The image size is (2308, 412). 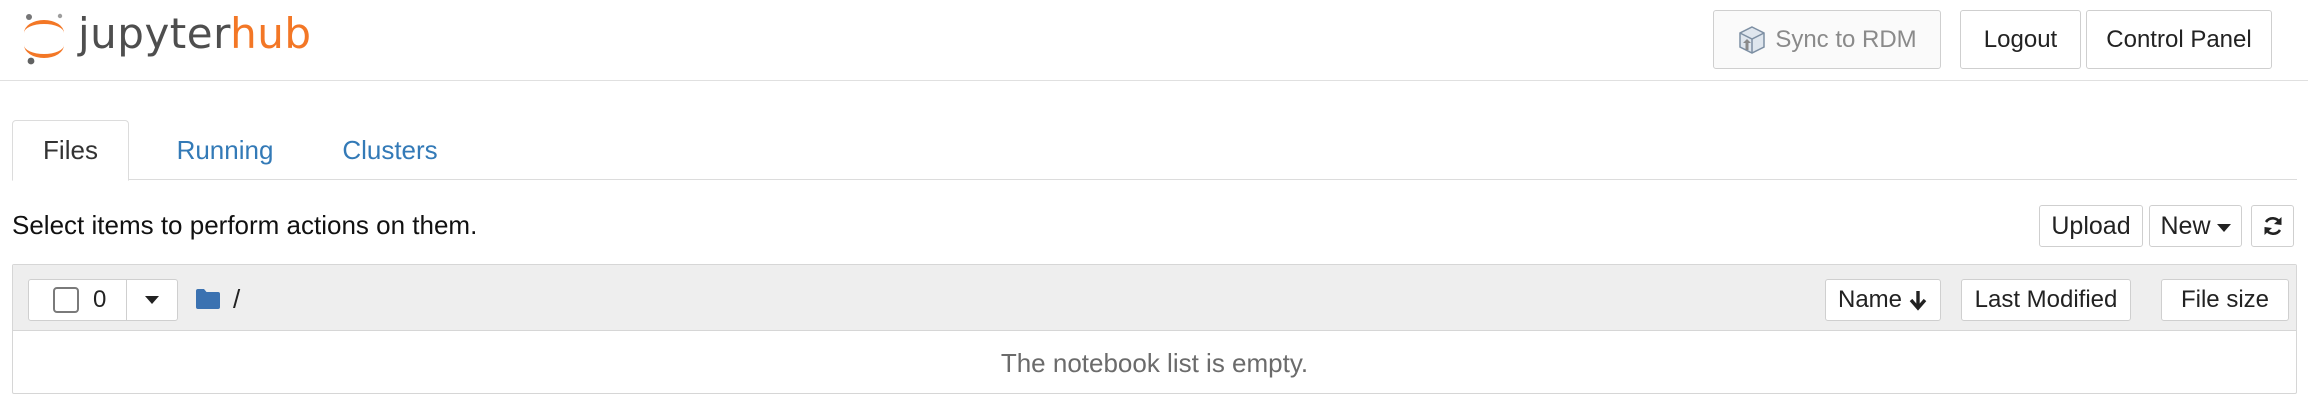 I want to click on new-dropdown-button: New, so click(x=2195, y=226).